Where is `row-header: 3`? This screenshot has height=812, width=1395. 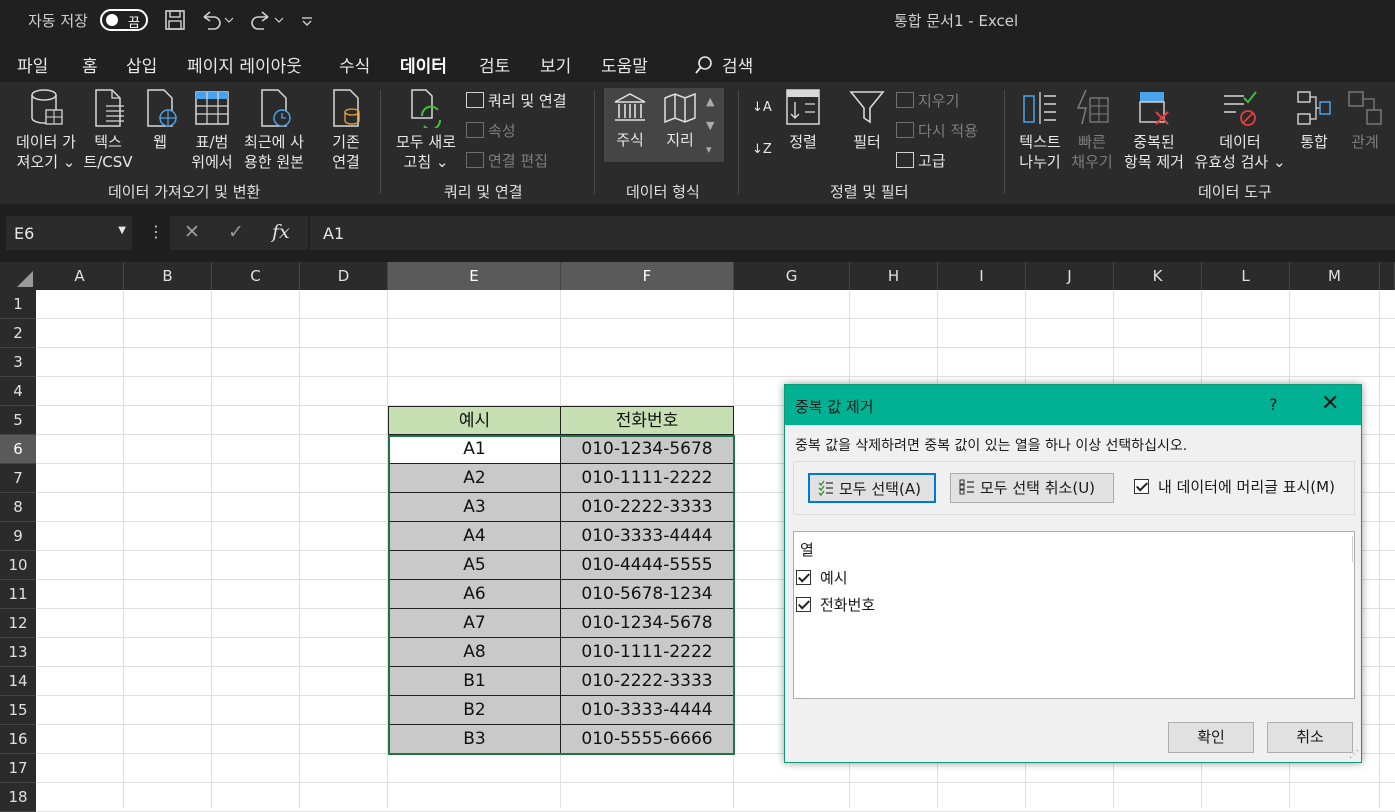
row-header: 3 is located at coordinates (18, 362).